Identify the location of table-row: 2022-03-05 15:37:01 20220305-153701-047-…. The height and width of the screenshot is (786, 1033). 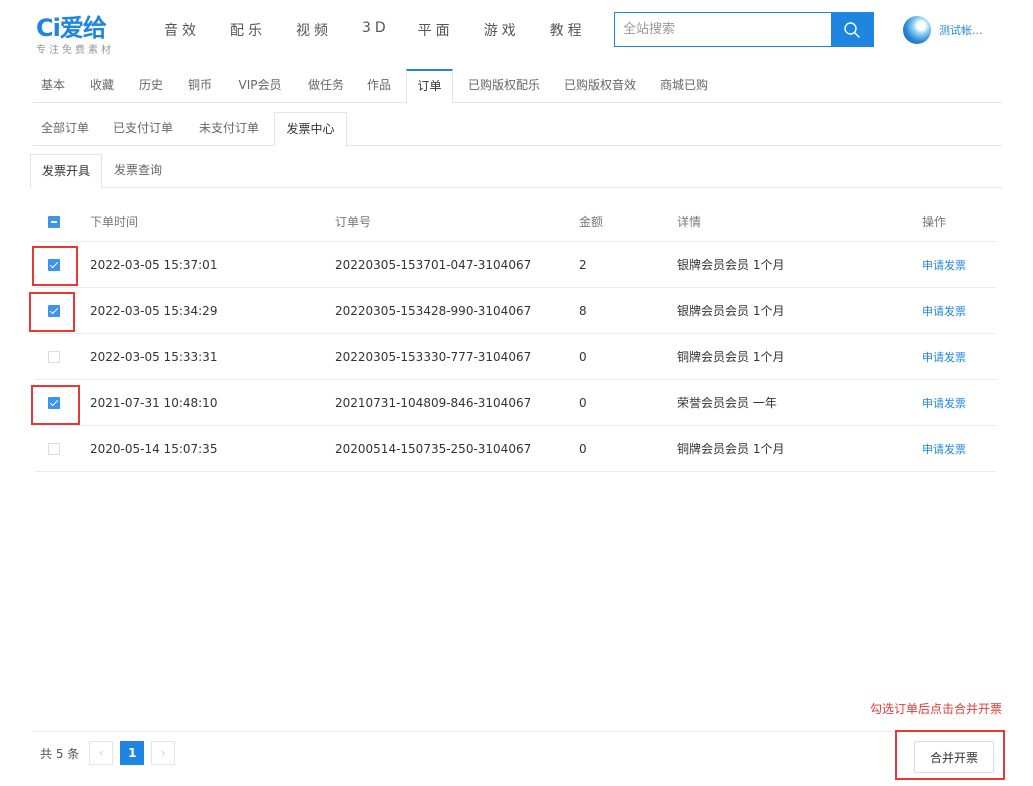
(515, 265).